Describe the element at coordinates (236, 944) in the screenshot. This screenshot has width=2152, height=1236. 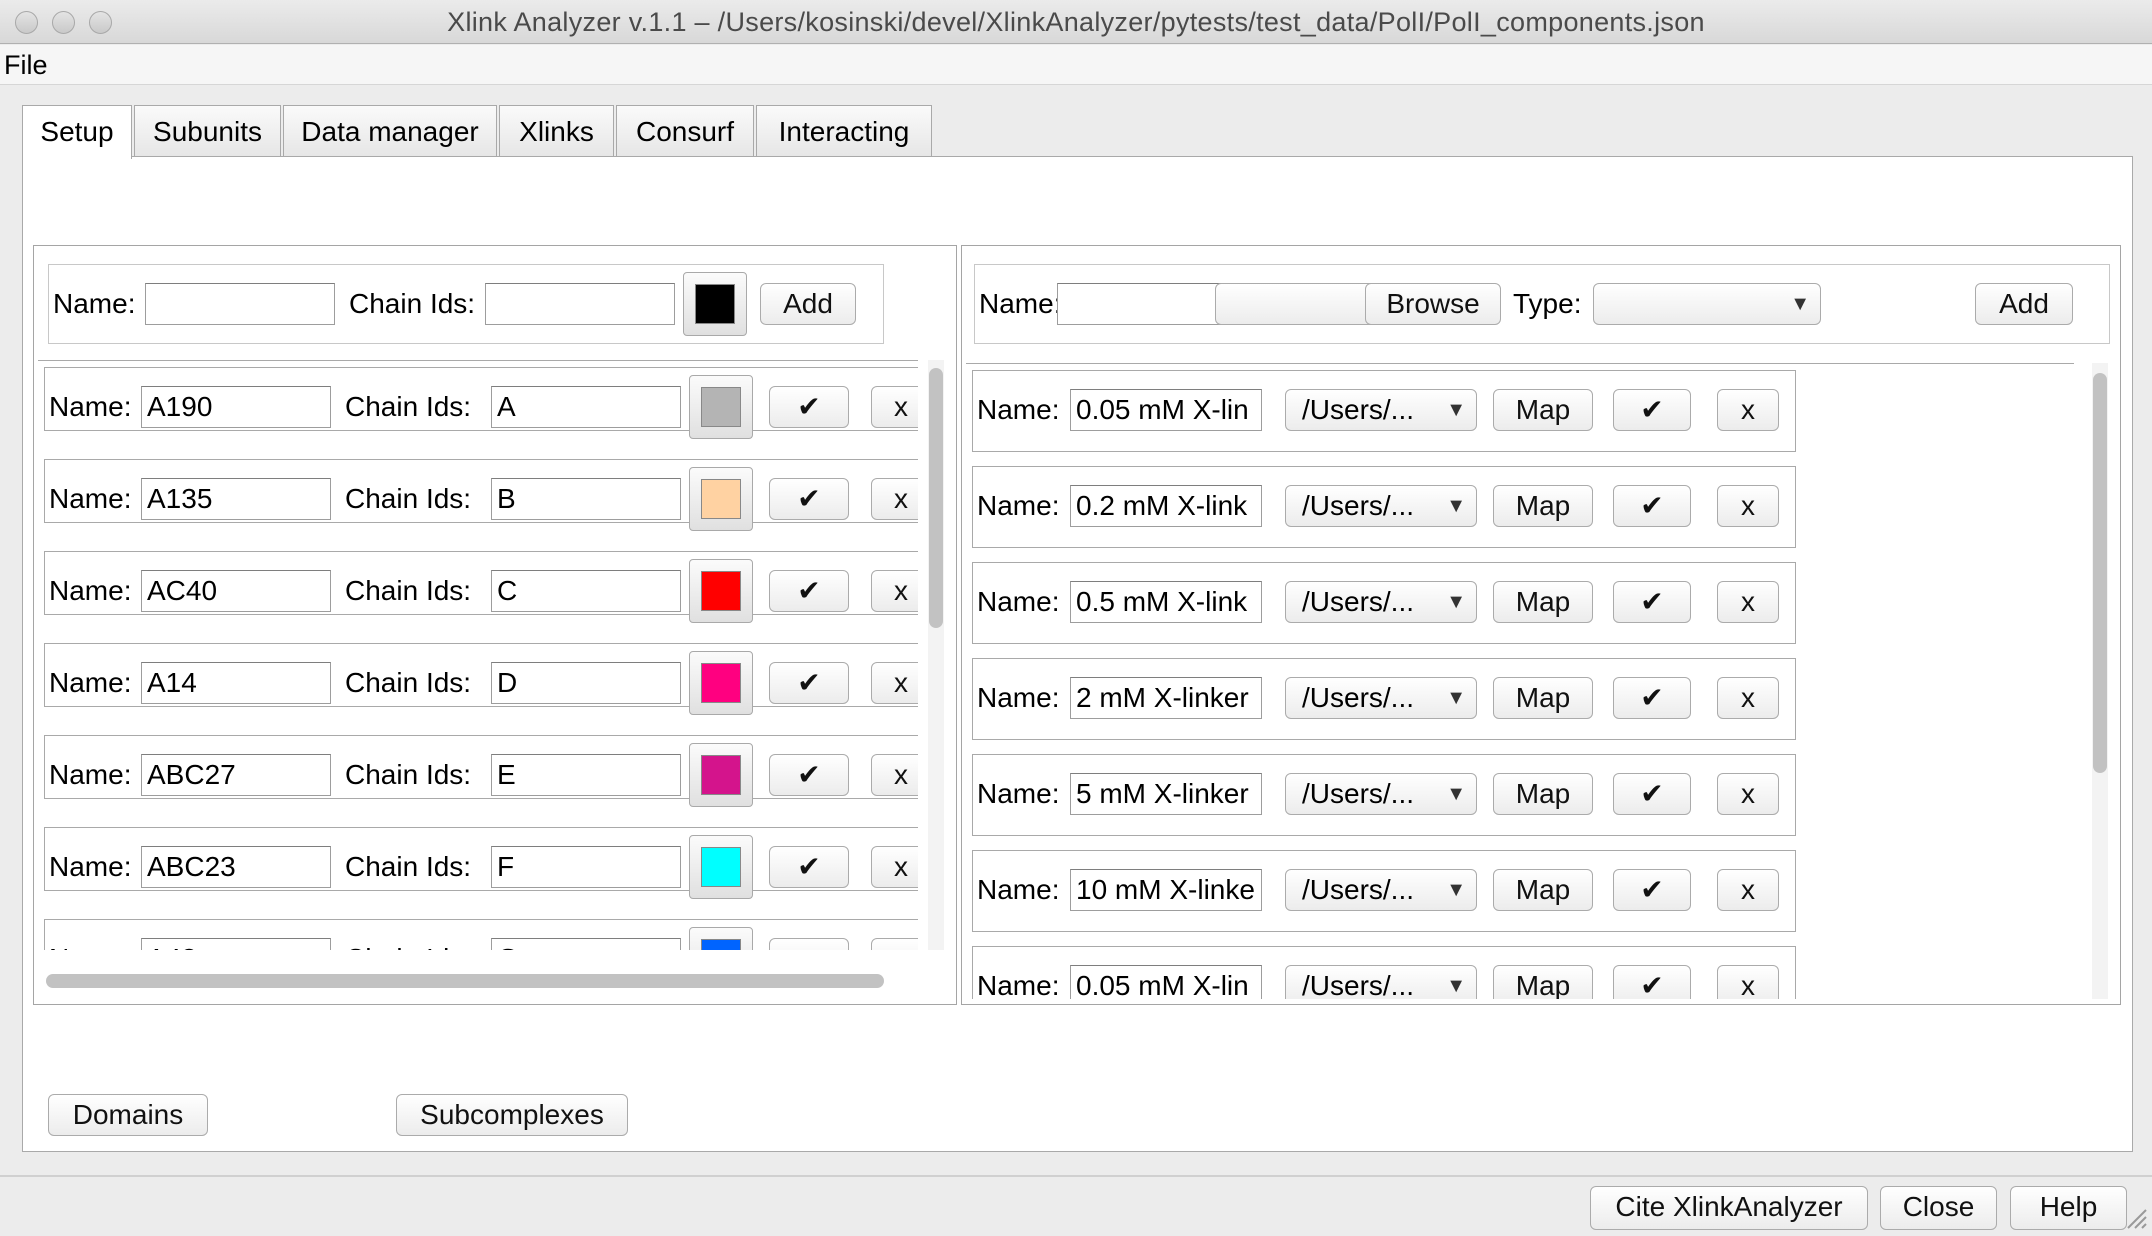
I see `subunit-row-name-input: A43` at that location.